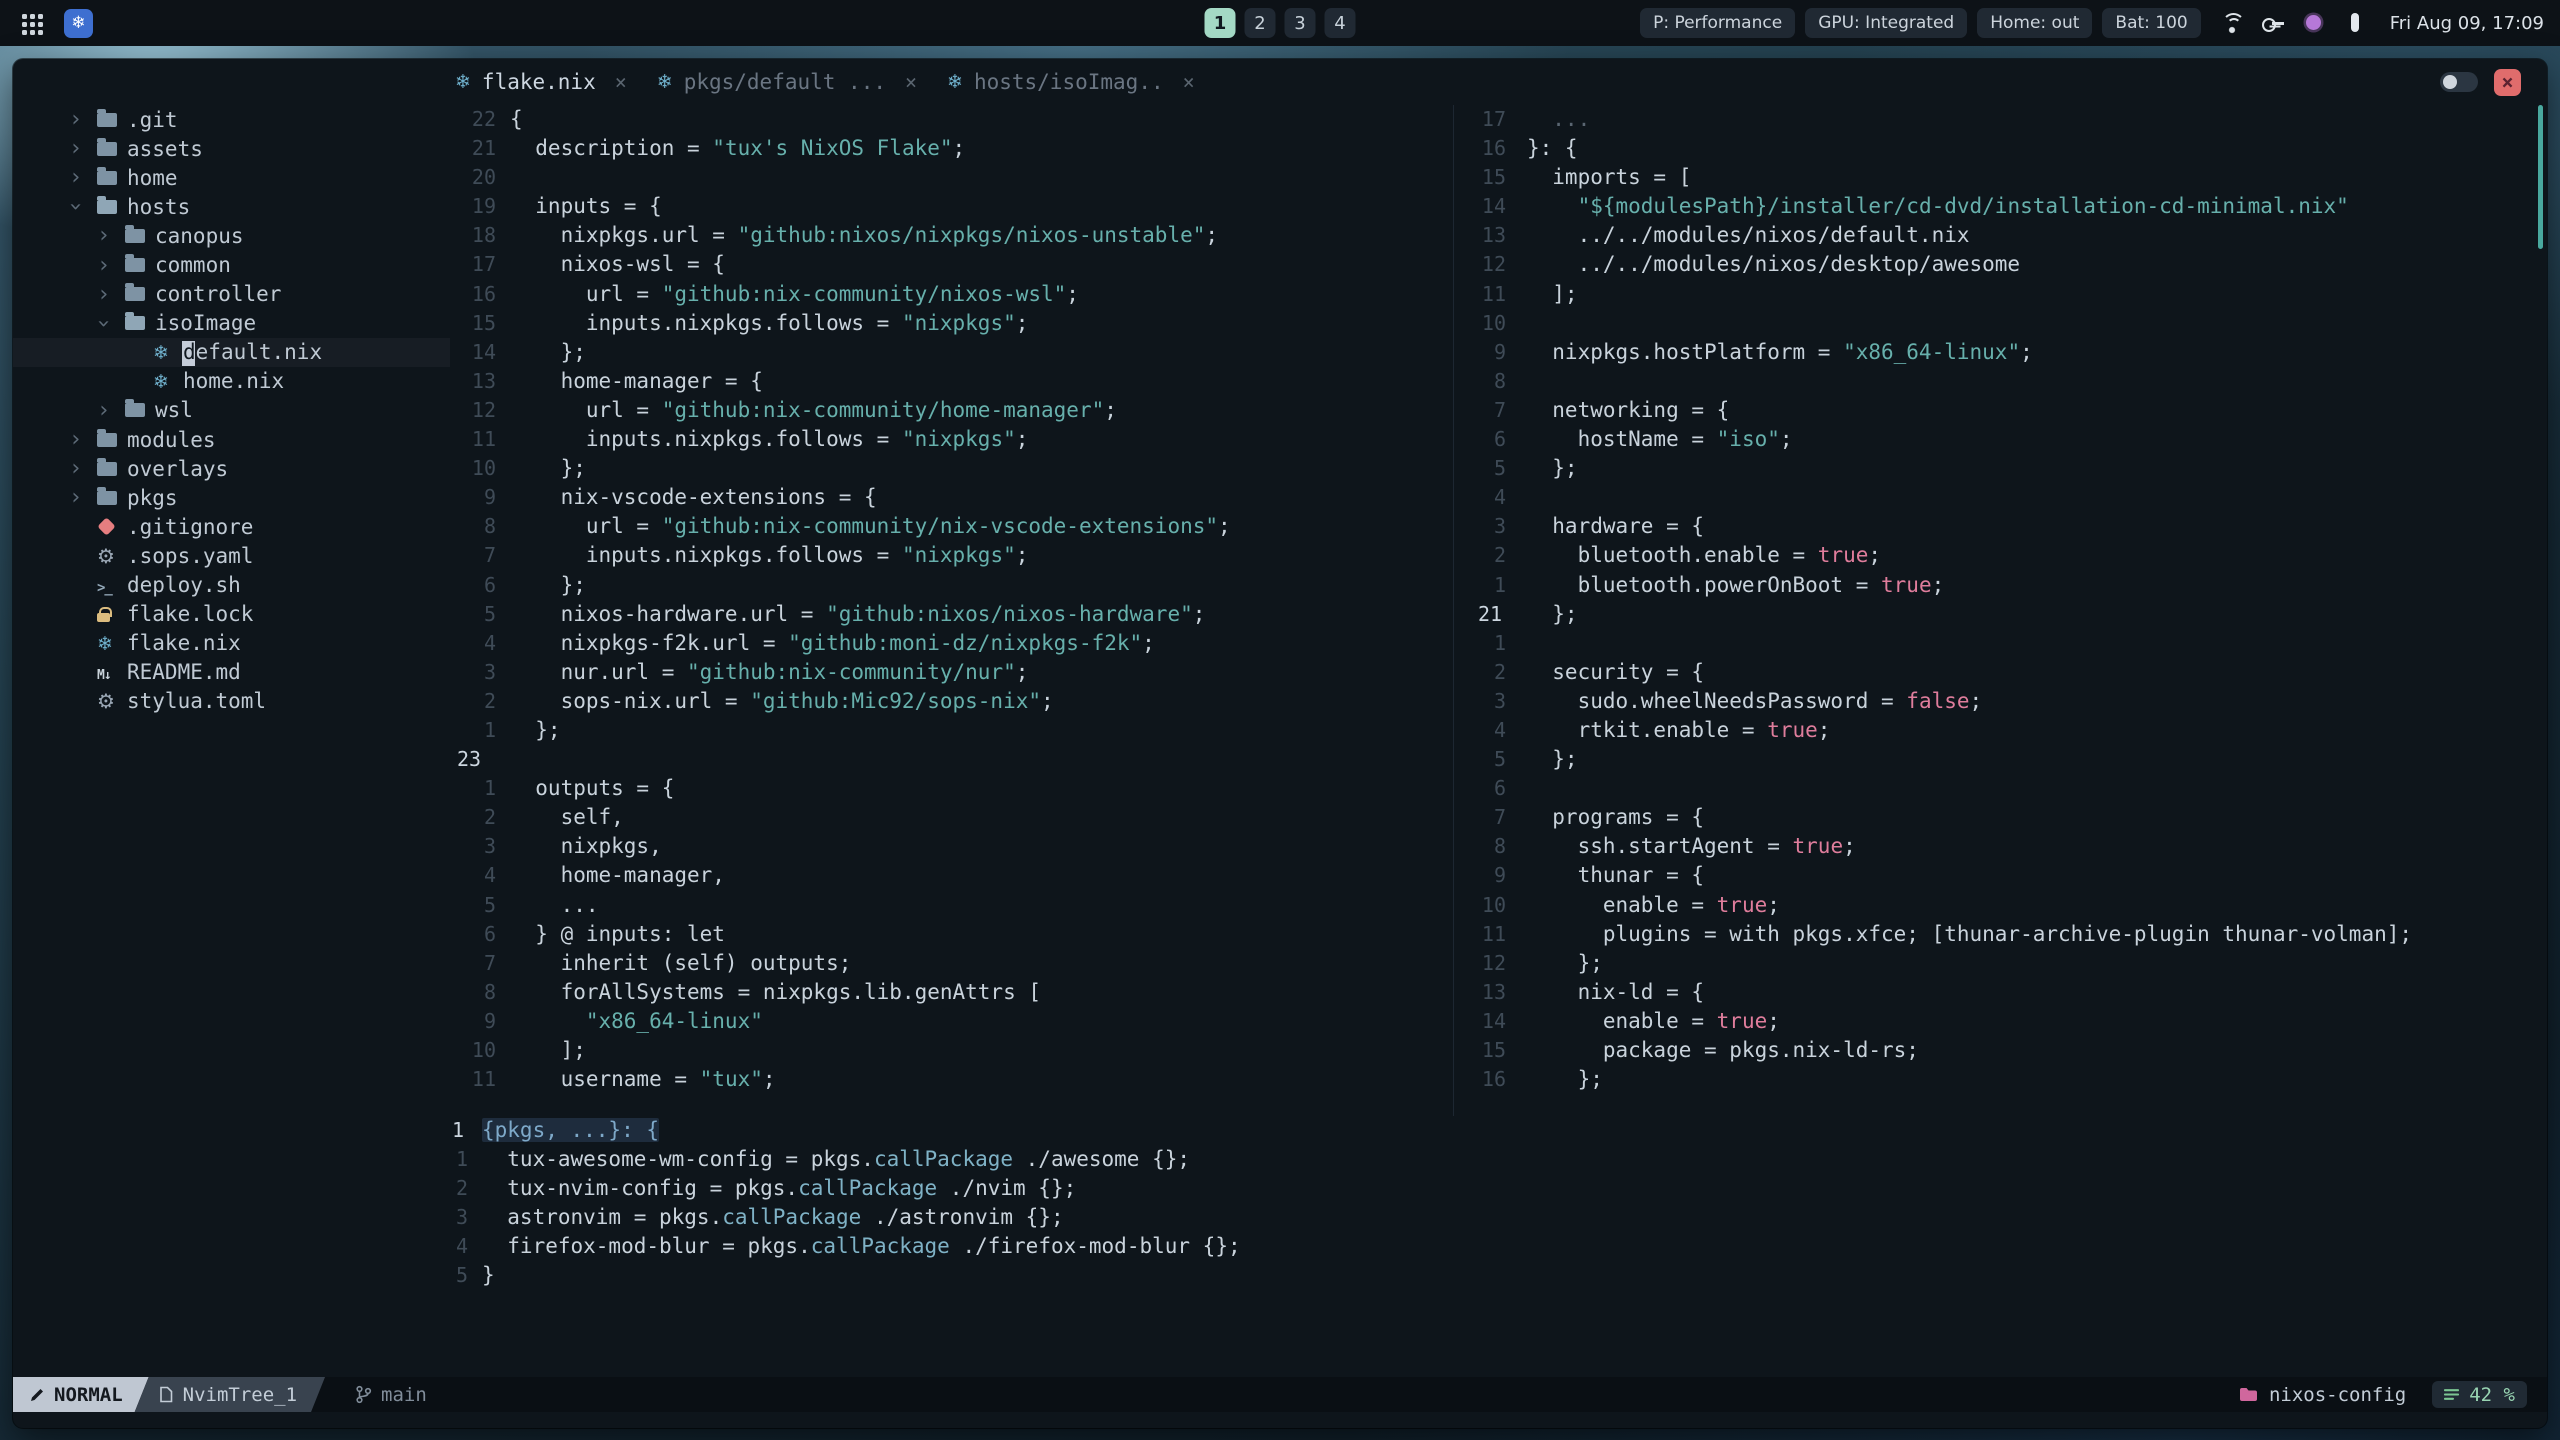 This screenshot has width=2560, height=1440. What do you see at coordinates (231, 235) in the screenshot?
I see `tree-item: canopus` at bounding box center [231, 235].